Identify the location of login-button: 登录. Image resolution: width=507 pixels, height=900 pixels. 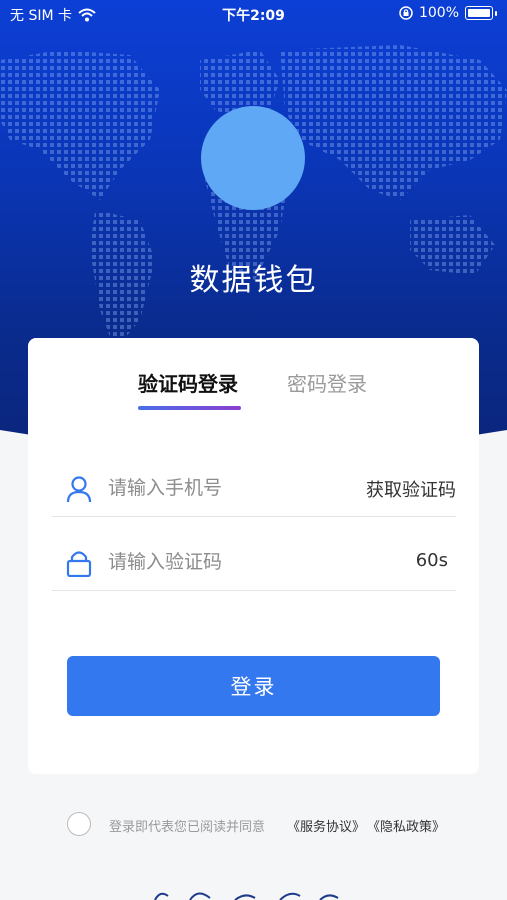
(253, 686).